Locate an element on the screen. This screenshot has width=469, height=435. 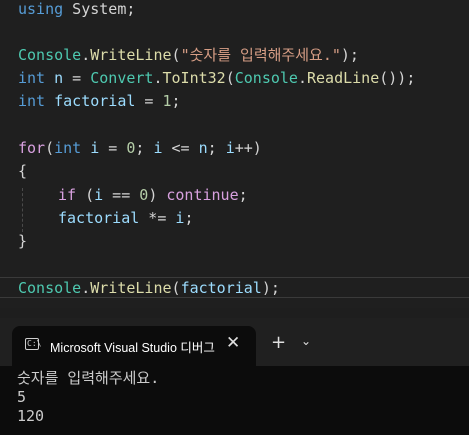
code-line-10: Console.WriteLine(factorial); is located at coordinates (149, 288).